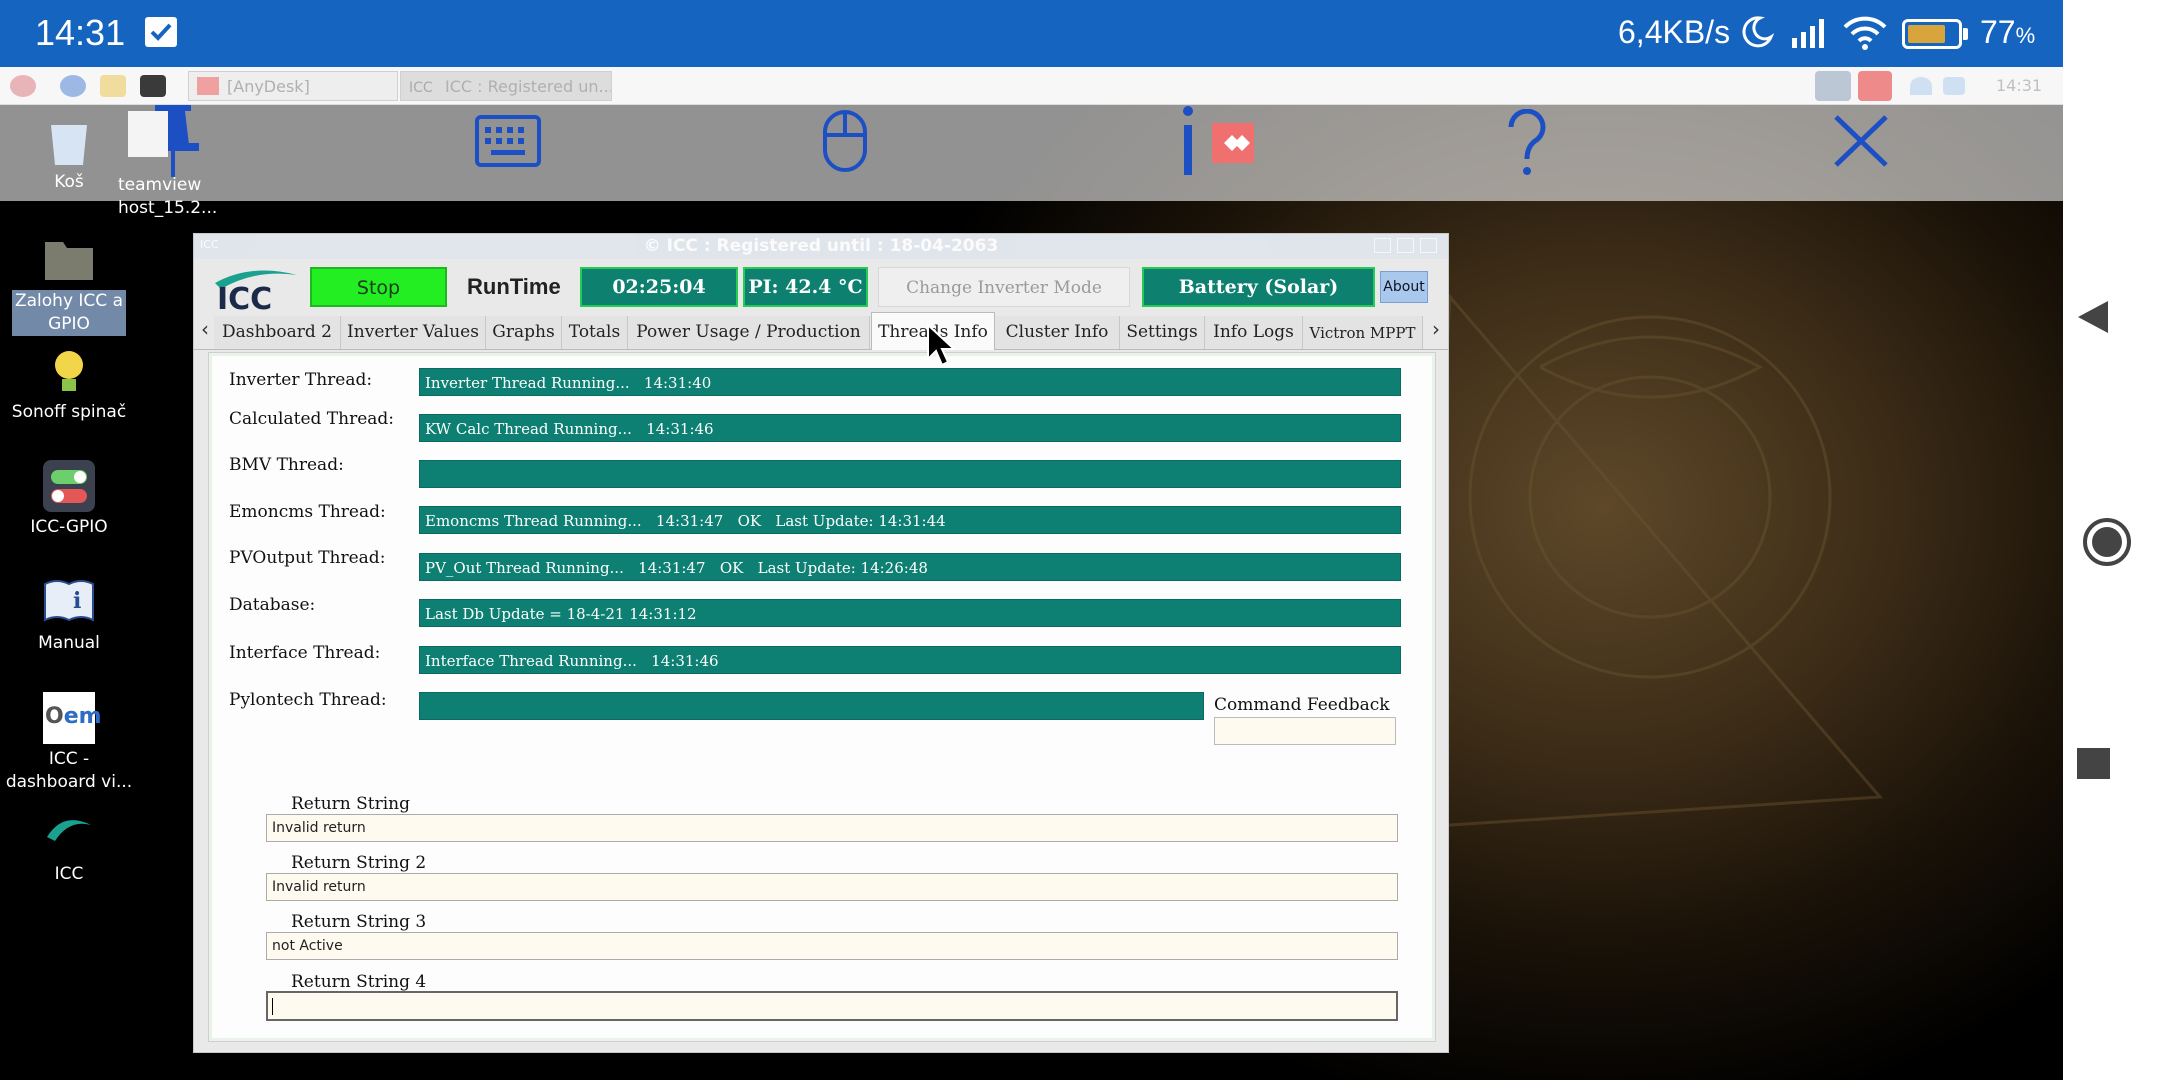 The height and width of the screenshot is (1080, 2160). I want to click on anydesk-logo-icon, so click(1233, 143).